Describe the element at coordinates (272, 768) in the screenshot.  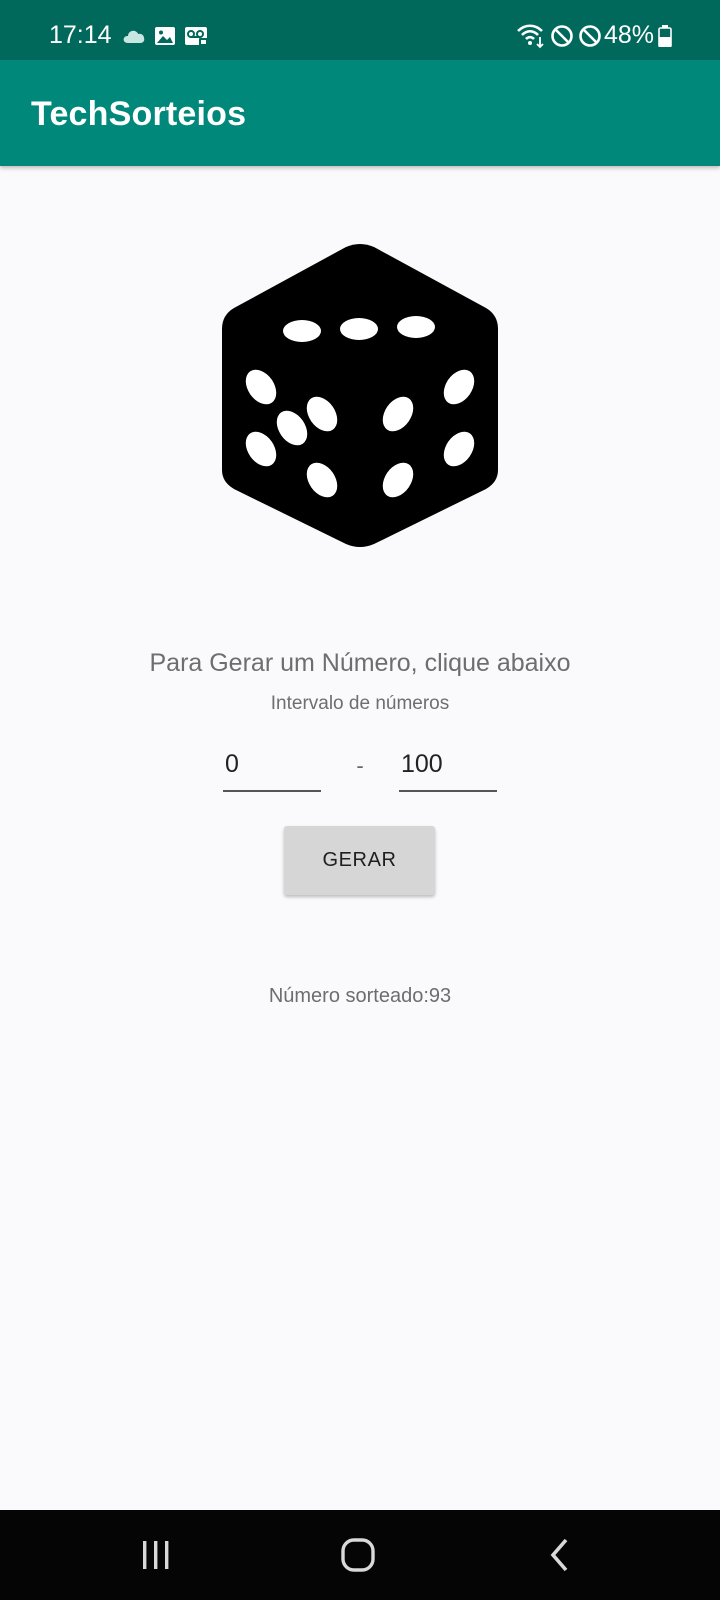
I see `min-value-input` at that location.